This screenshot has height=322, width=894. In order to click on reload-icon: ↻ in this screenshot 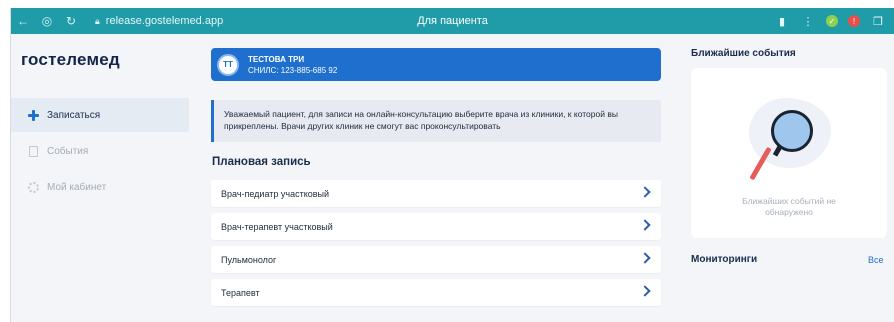, I will do `click(71, 21)`.